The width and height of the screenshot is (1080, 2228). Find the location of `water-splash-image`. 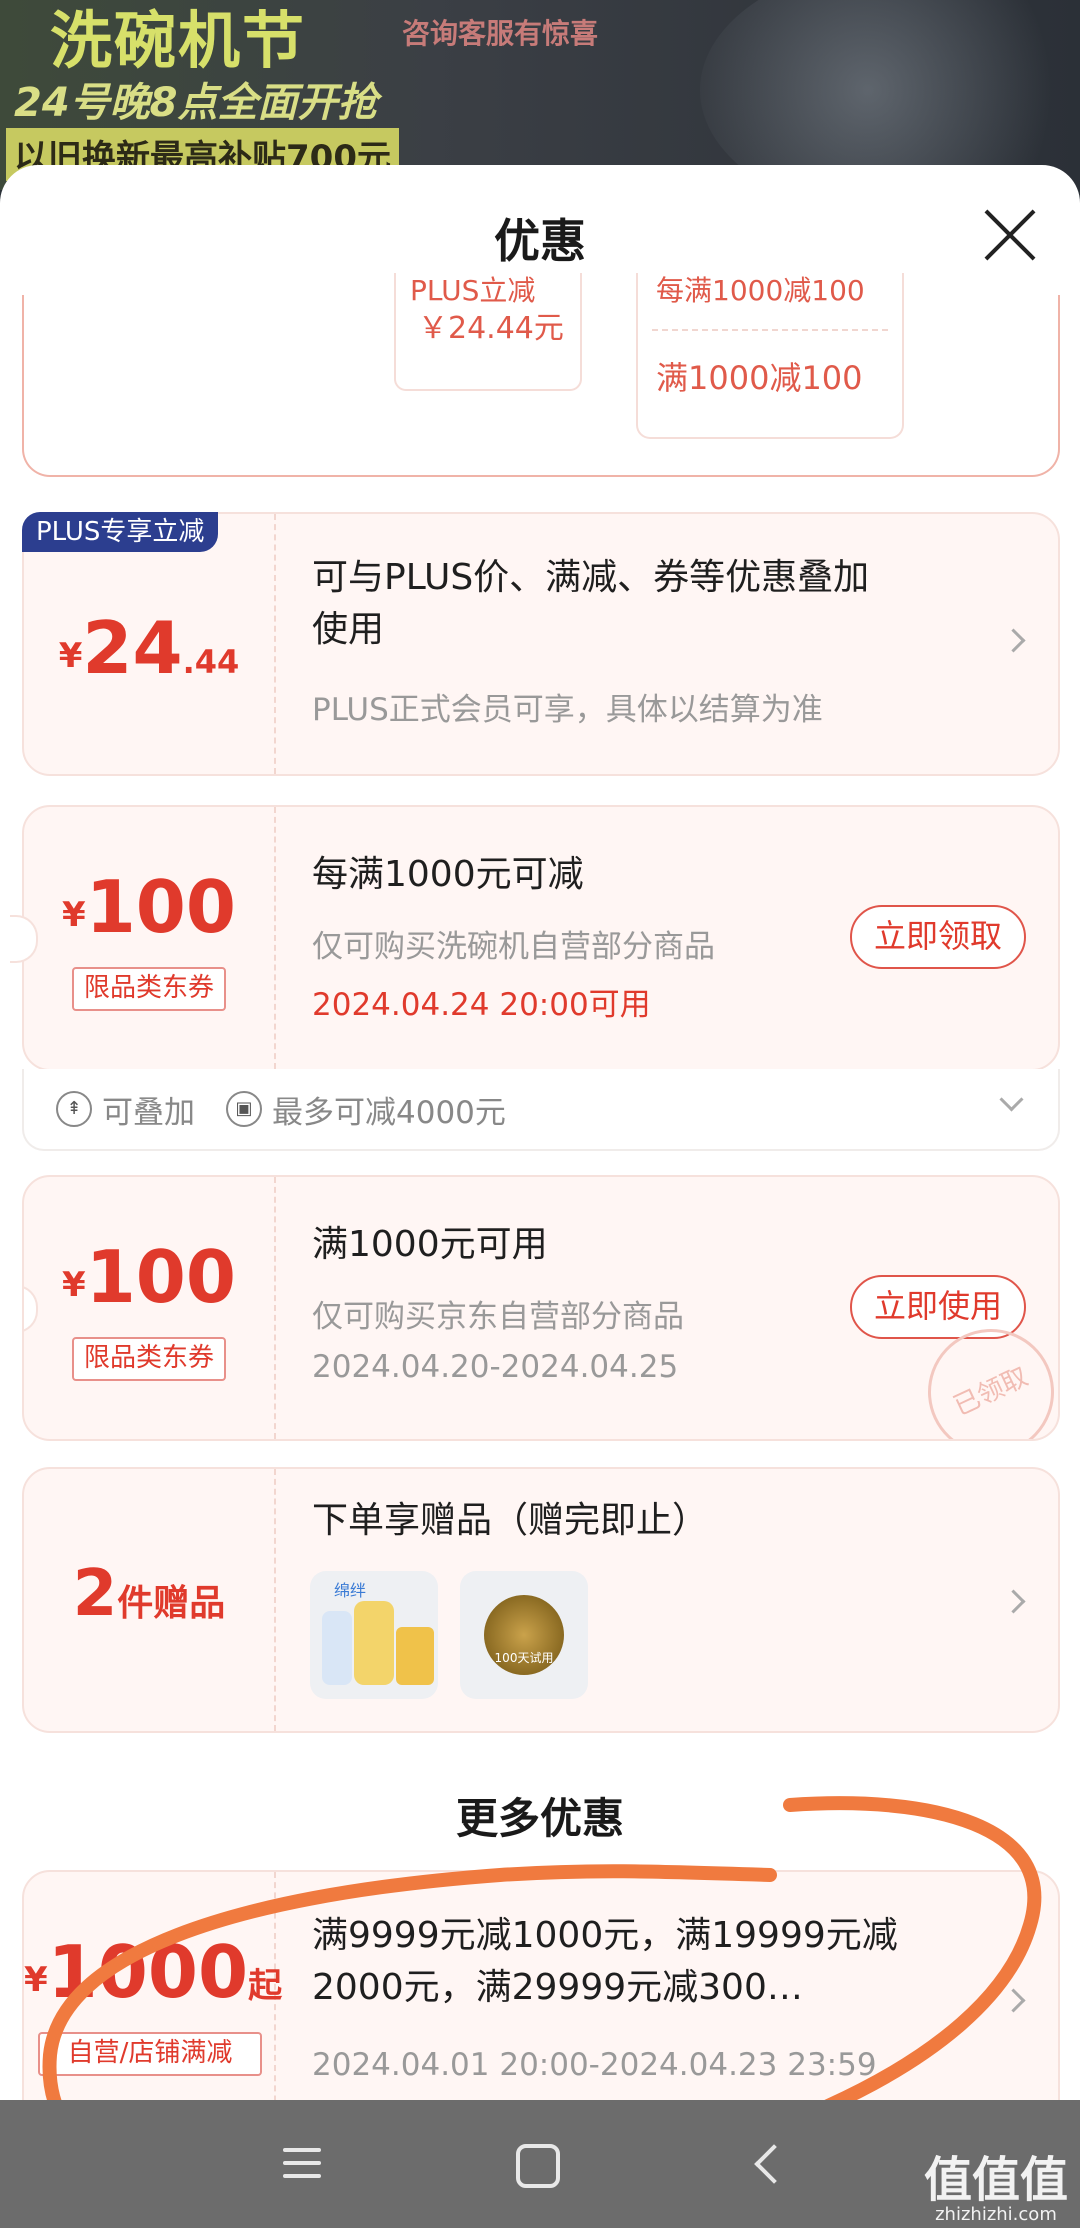

water-splash-image is located at coordinates (890, 95).